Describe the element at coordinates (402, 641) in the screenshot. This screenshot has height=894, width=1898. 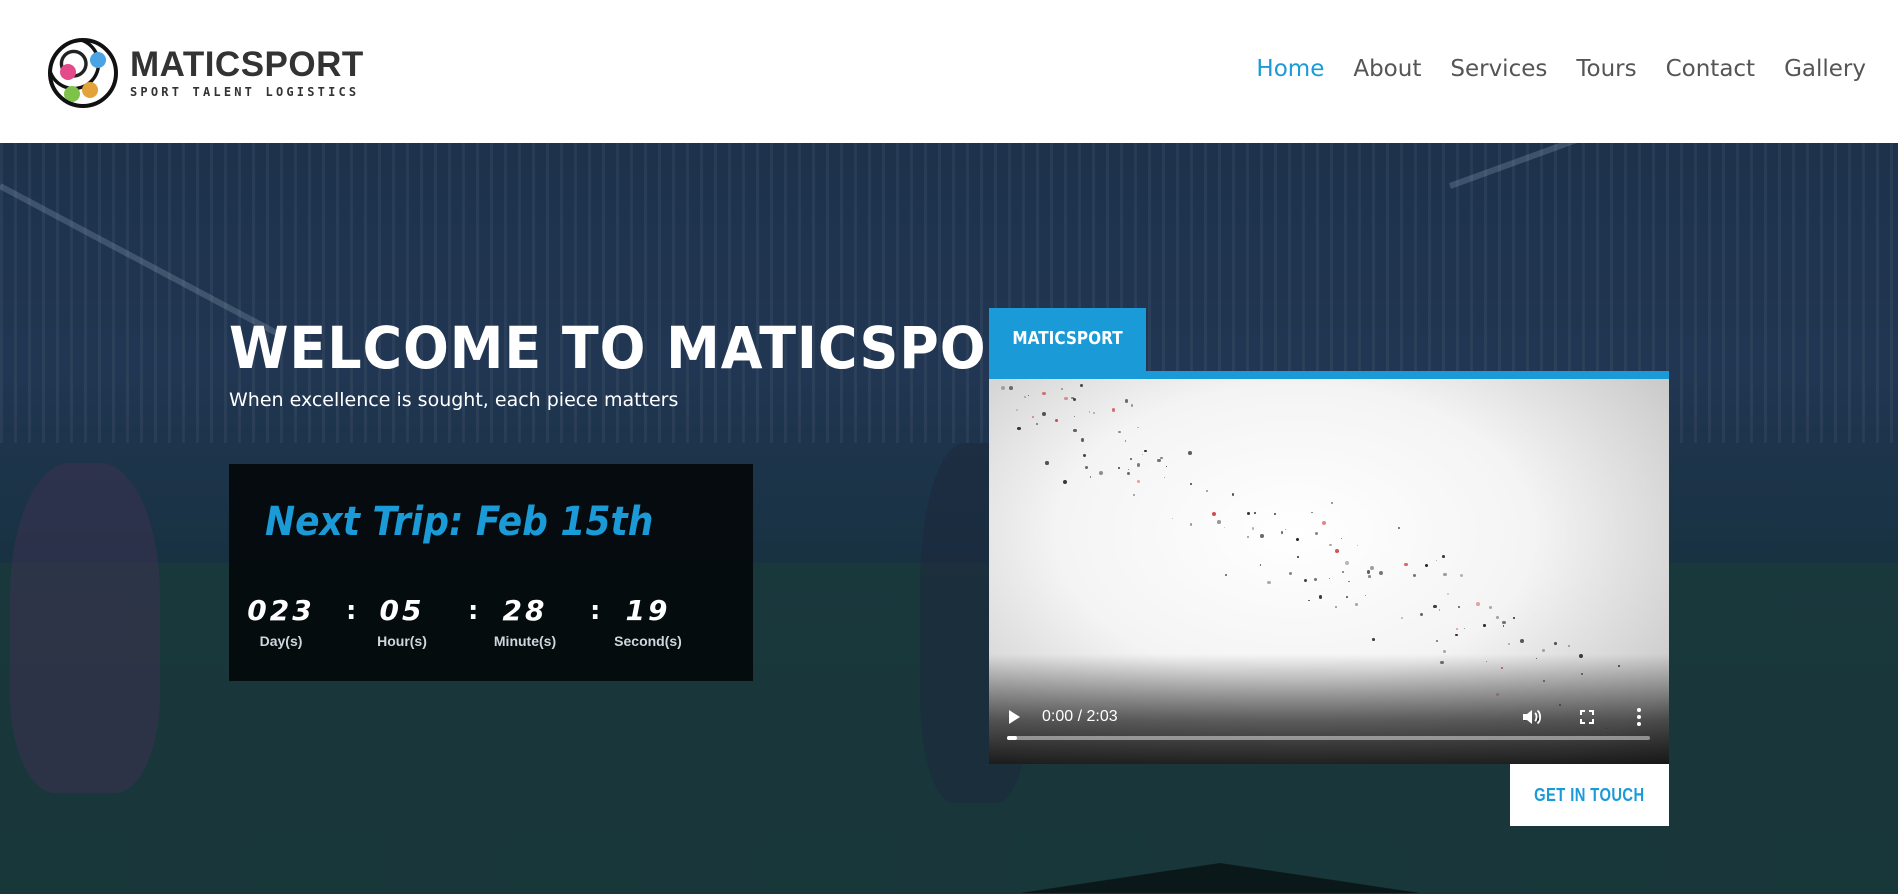
I see `countdown-label: Hour(s)` at that location.